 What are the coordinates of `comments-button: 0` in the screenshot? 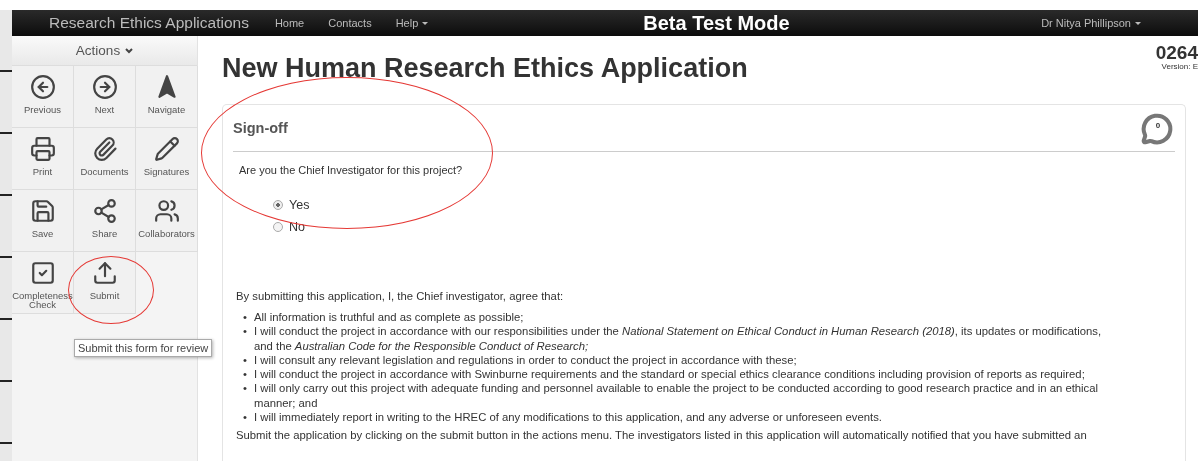 It's located at (1158, 128).